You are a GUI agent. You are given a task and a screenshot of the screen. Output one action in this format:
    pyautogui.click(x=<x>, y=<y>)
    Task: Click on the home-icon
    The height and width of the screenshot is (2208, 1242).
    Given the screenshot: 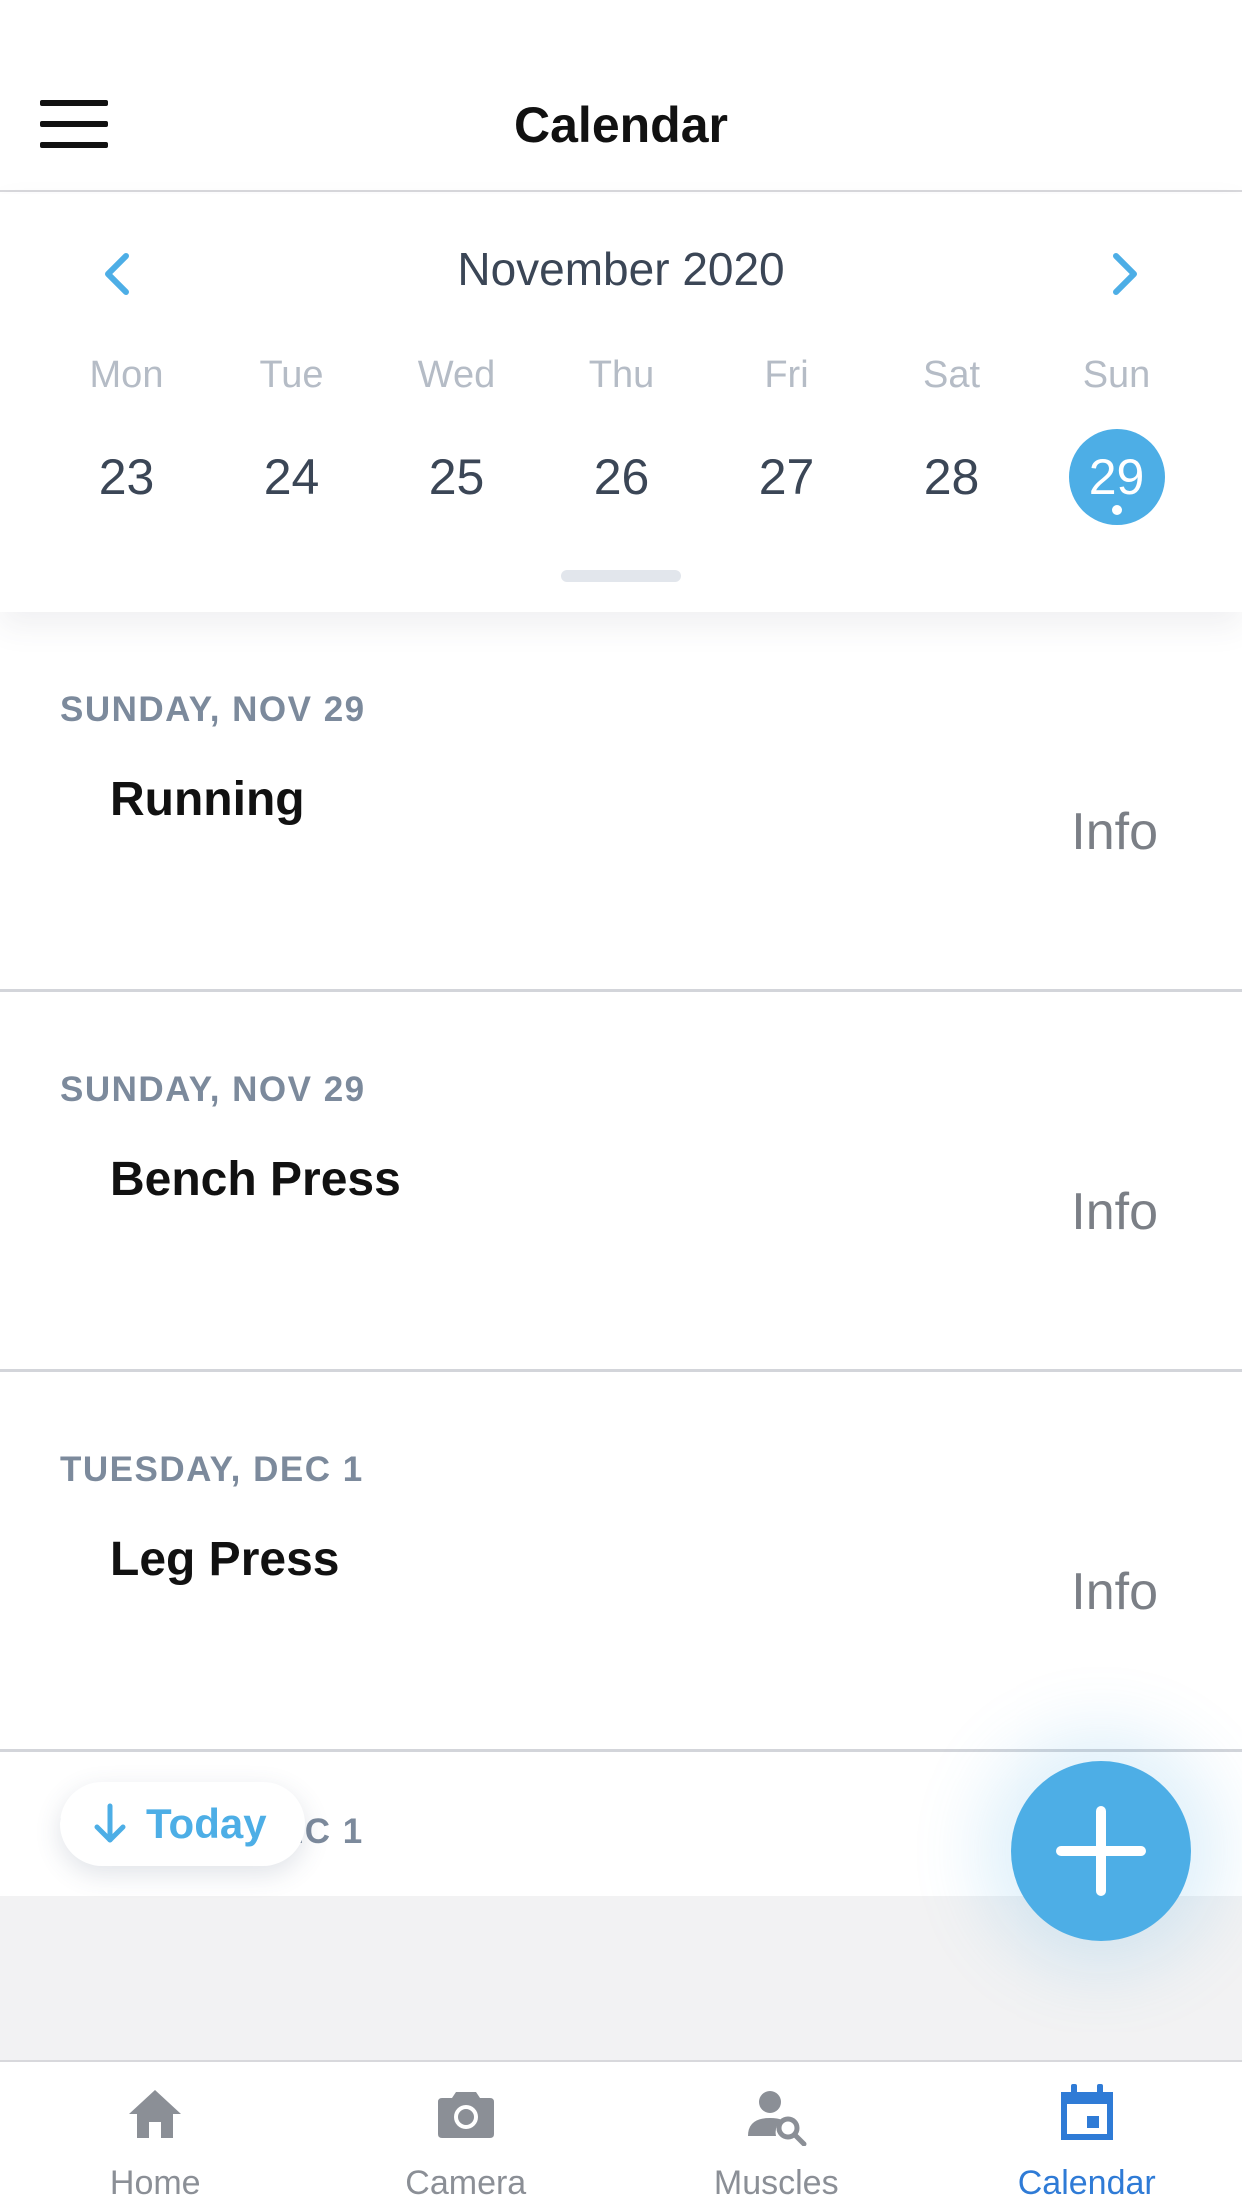 What is the action you would take?
    pyautogui.click(x=155, y=2114)
    